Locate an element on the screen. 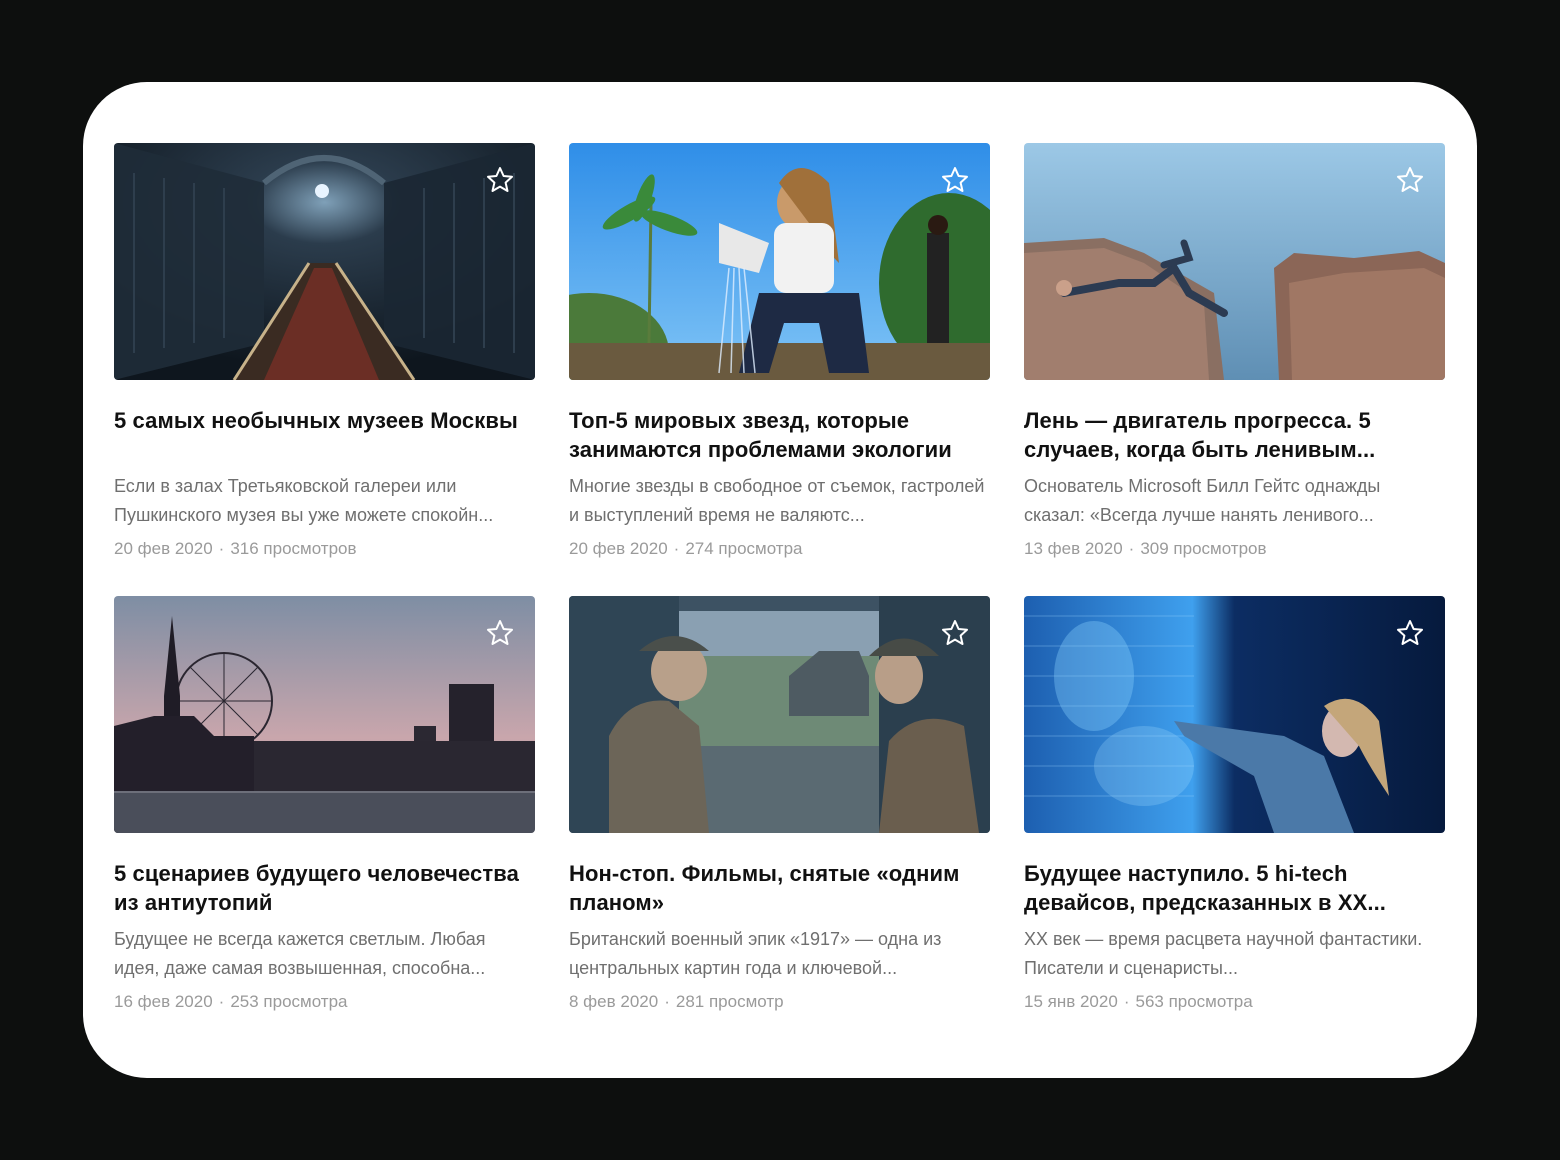  article-views: 281 просмотр is located at coordinates (729, 1001).